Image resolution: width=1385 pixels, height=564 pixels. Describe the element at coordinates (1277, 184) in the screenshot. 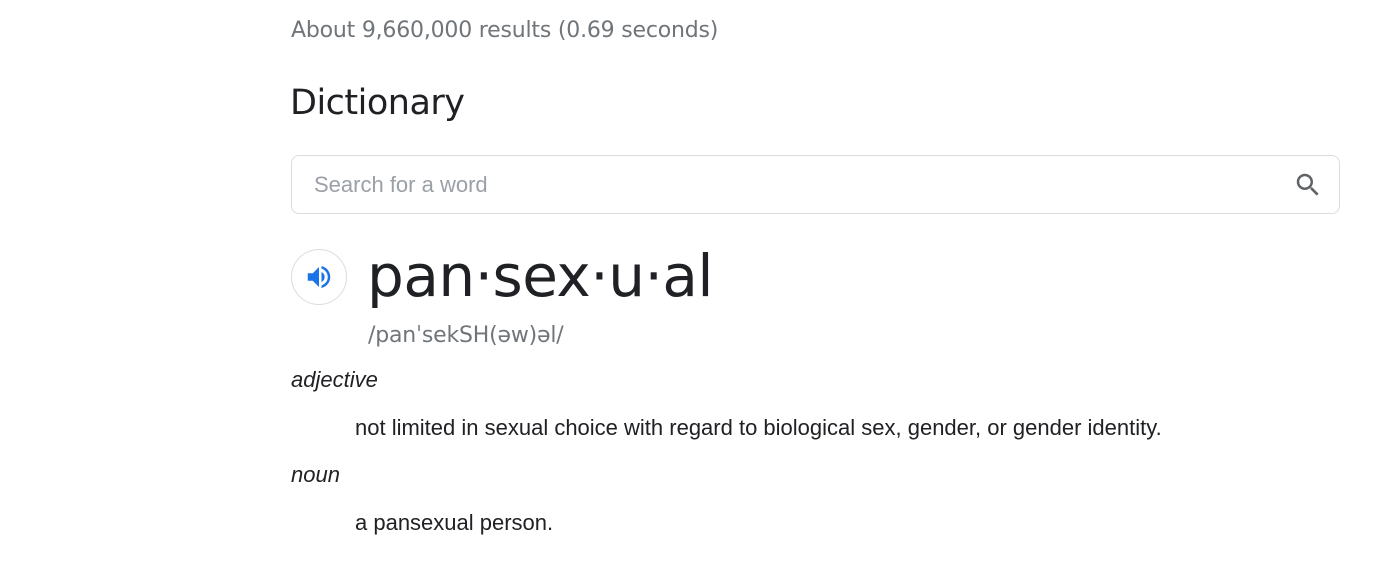

I see `search-divider` at that location.